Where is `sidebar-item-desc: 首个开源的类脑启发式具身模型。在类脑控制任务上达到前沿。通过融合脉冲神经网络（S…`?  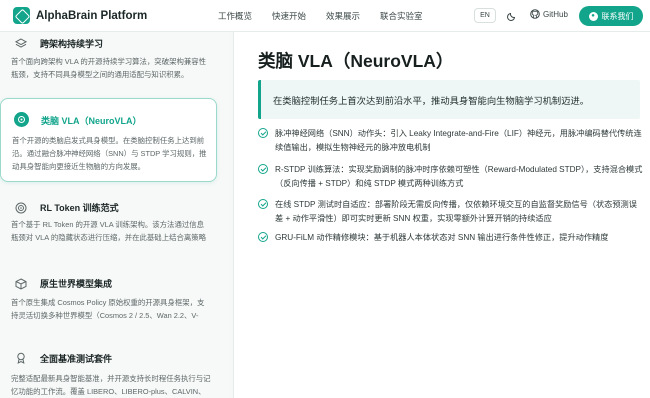
sidebar-item-desc: 首个开源的类脑启发式具身模型。在类脑控制任务上达到前沿。通过融合脉冲神经网络（S… is located at coordinates (109, 153).